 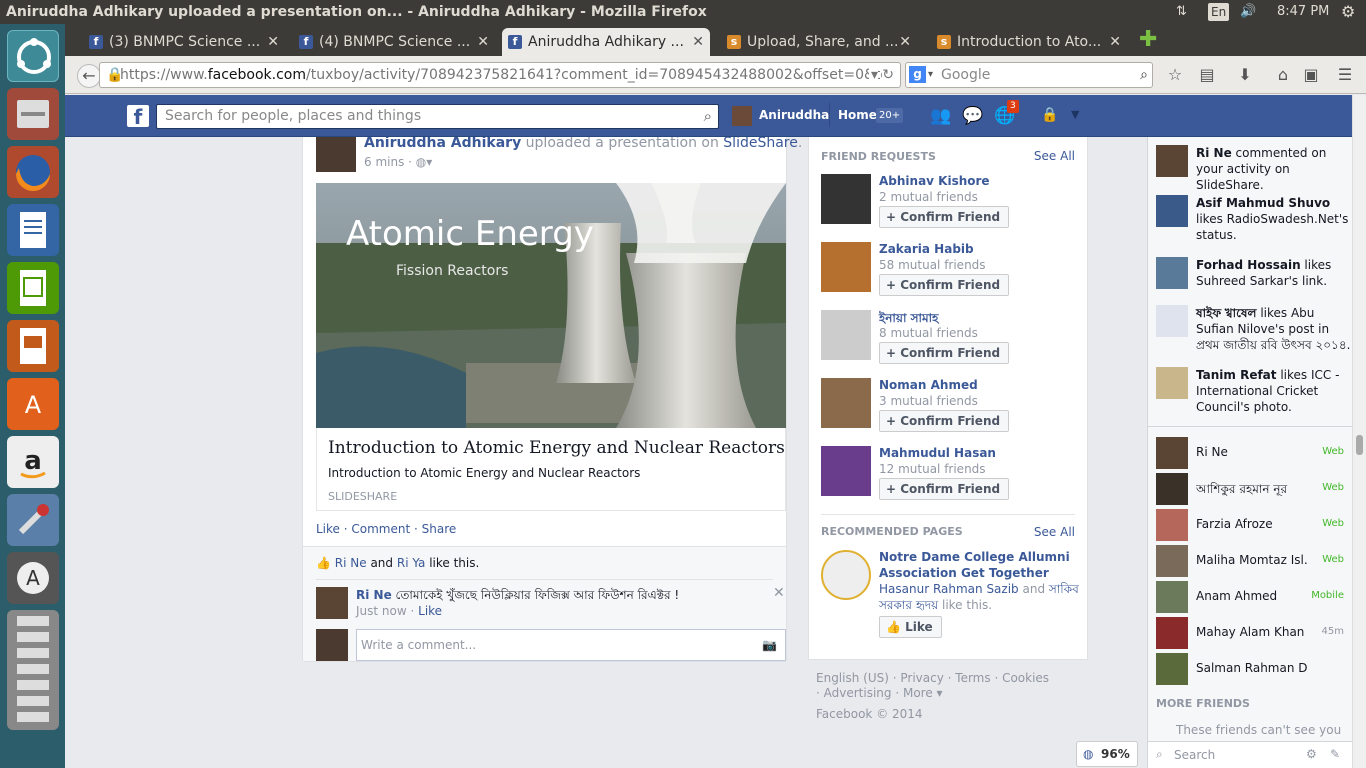 I want to click on page-logo, so click(x=846, y=575).